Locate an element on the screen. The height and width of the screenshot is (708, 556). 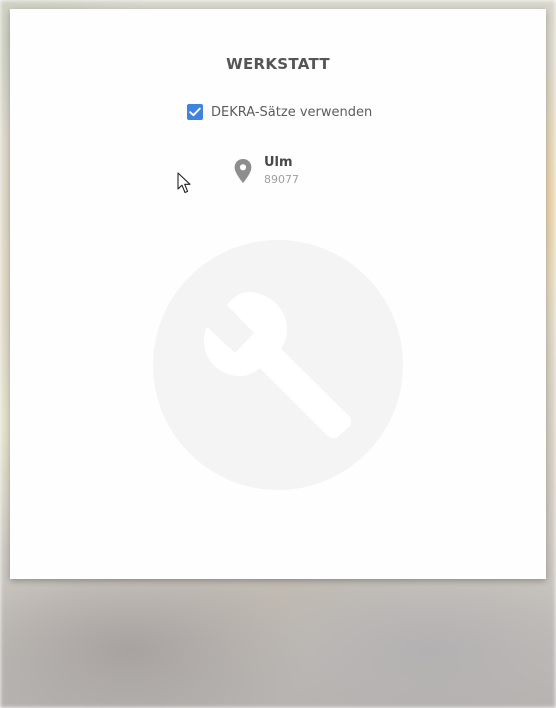
workshop-location: Ulm 89077 is located at coordinates (266, 172).